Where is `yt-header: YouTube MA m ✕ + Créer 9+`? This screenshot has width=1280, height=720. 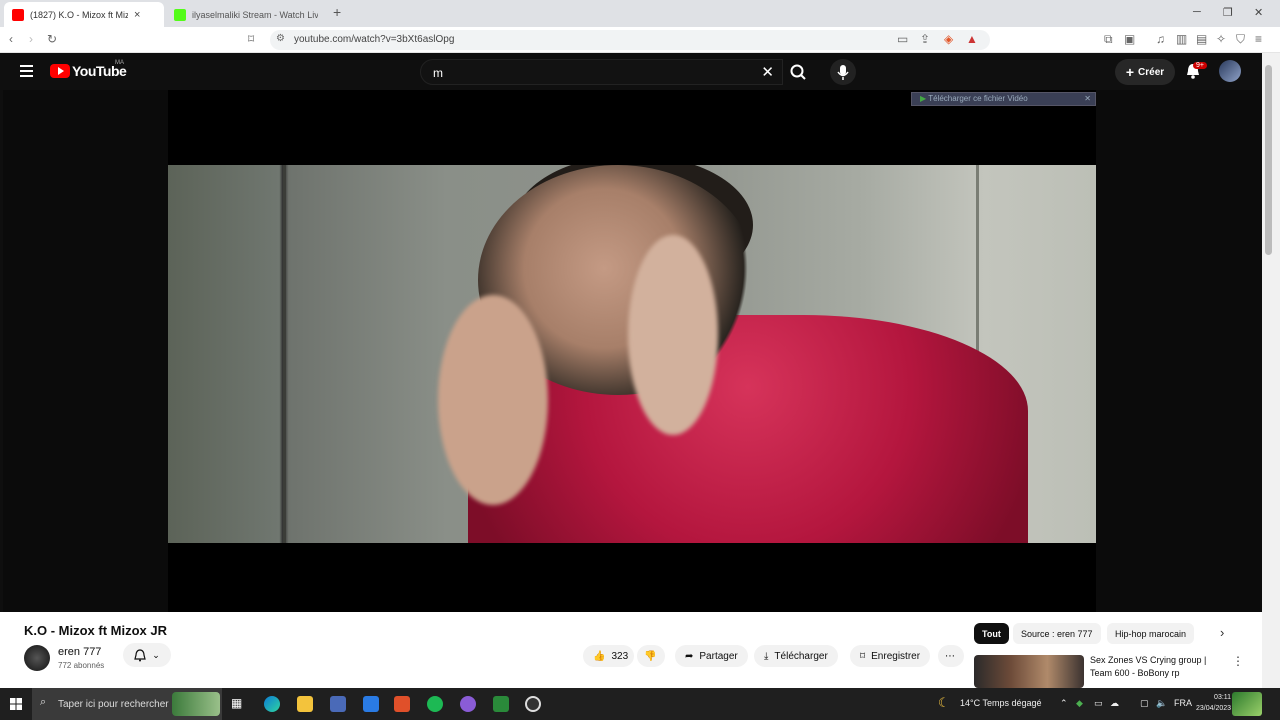
yt-header: YouTube MA m ✕ + Créer 9+ is located at coordinates (631, 71).